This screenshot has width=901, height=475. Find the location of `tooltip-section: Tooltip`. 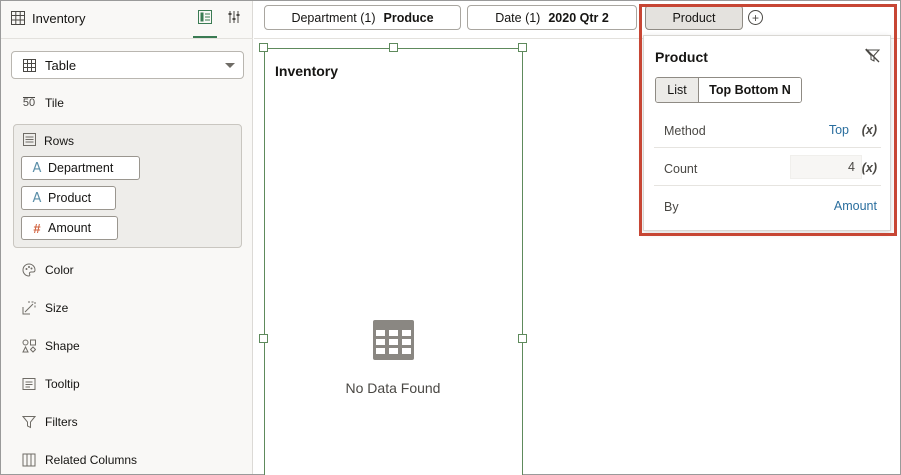

tooltip-section: Tooltip is located at coordinates (50, 384).